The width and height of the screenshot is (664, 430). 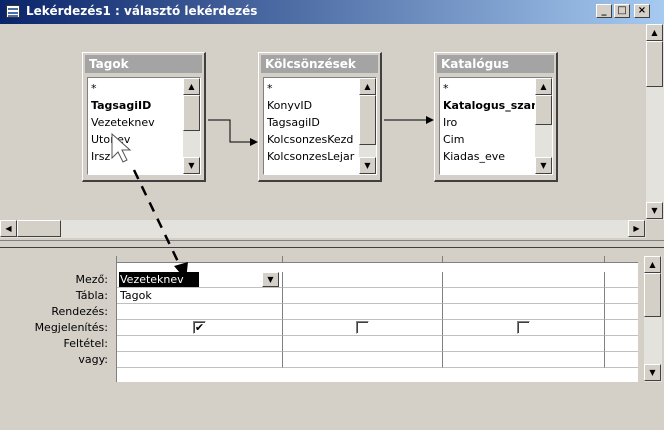 What do you see at coordinates (489, 122) in the screenshot?
I see `field-item: Iro` at bounding box center [489, 122].